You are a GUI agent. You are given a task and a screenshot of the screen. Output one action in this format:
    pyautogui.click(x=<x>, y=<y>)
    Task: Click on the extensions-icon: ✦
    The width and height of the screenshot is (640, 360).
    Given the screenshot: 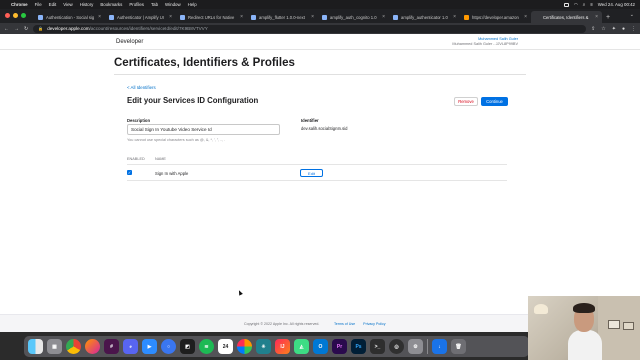 What is the action you would take?
    pyautogui.click(x=614, y=29)
    